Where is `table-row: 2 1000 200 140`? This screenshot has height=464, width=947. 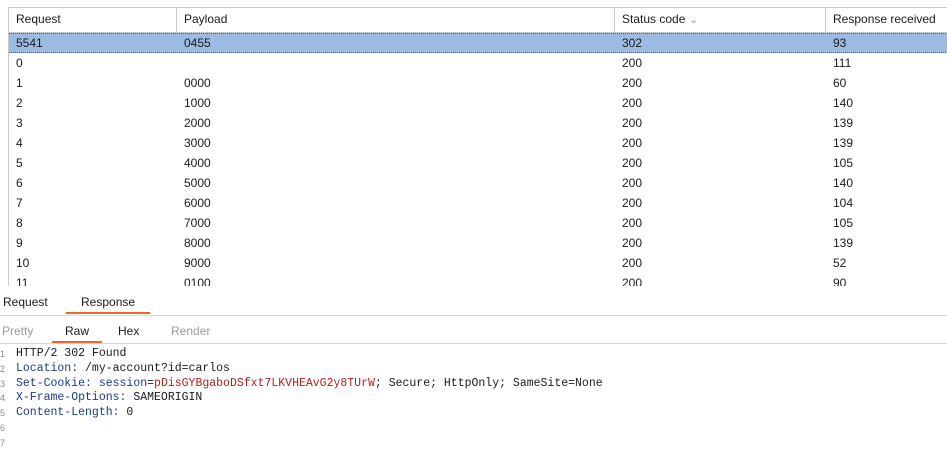 table-row: 2 1000 200 140 is located at coordinates (478, 103).